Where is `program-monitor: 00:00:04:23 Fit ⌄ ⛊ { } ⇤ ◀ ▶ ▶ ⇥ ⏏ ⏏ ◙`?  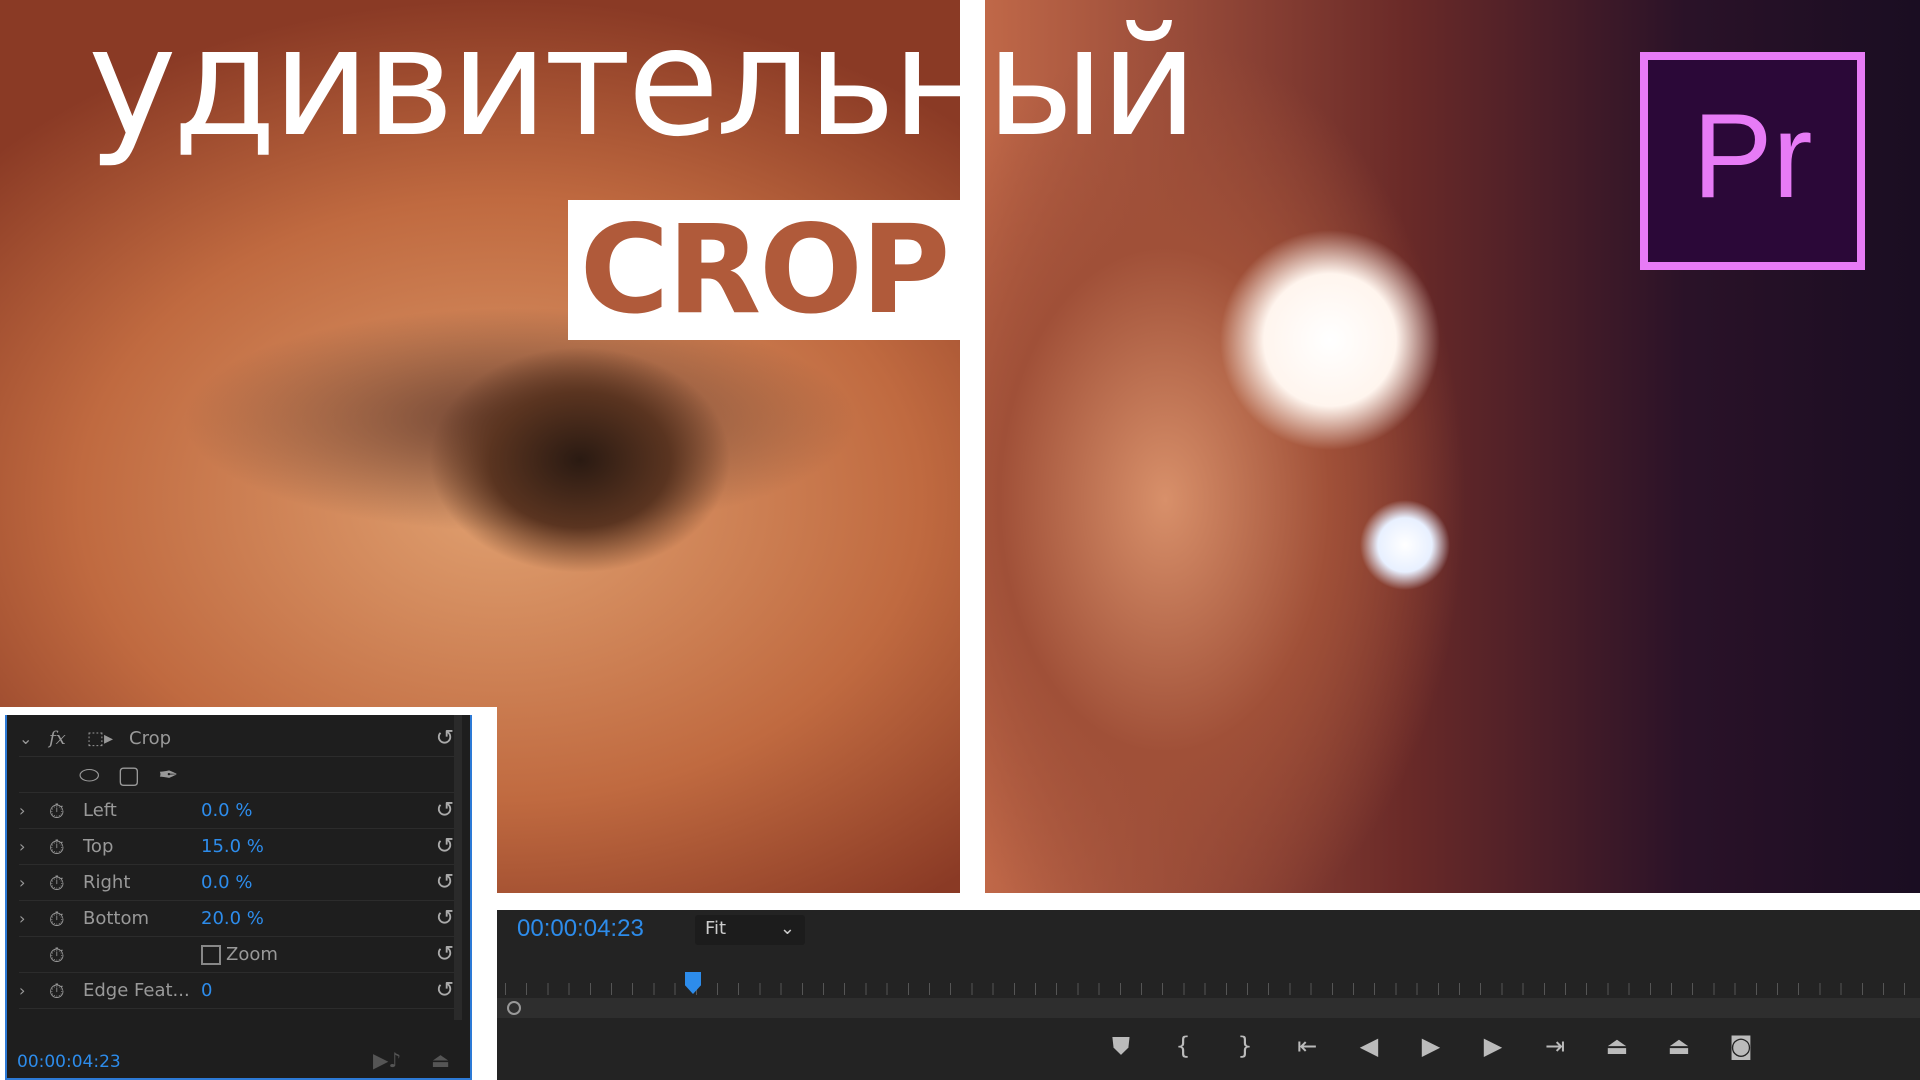 program-monitor: 00:00:04:23 Fit ⌄ ⛊ { } ⇤ ◀ ▶ ▶ ⇥ ⏏ ⏏ ◙ is located at coordinates (1202, 995).